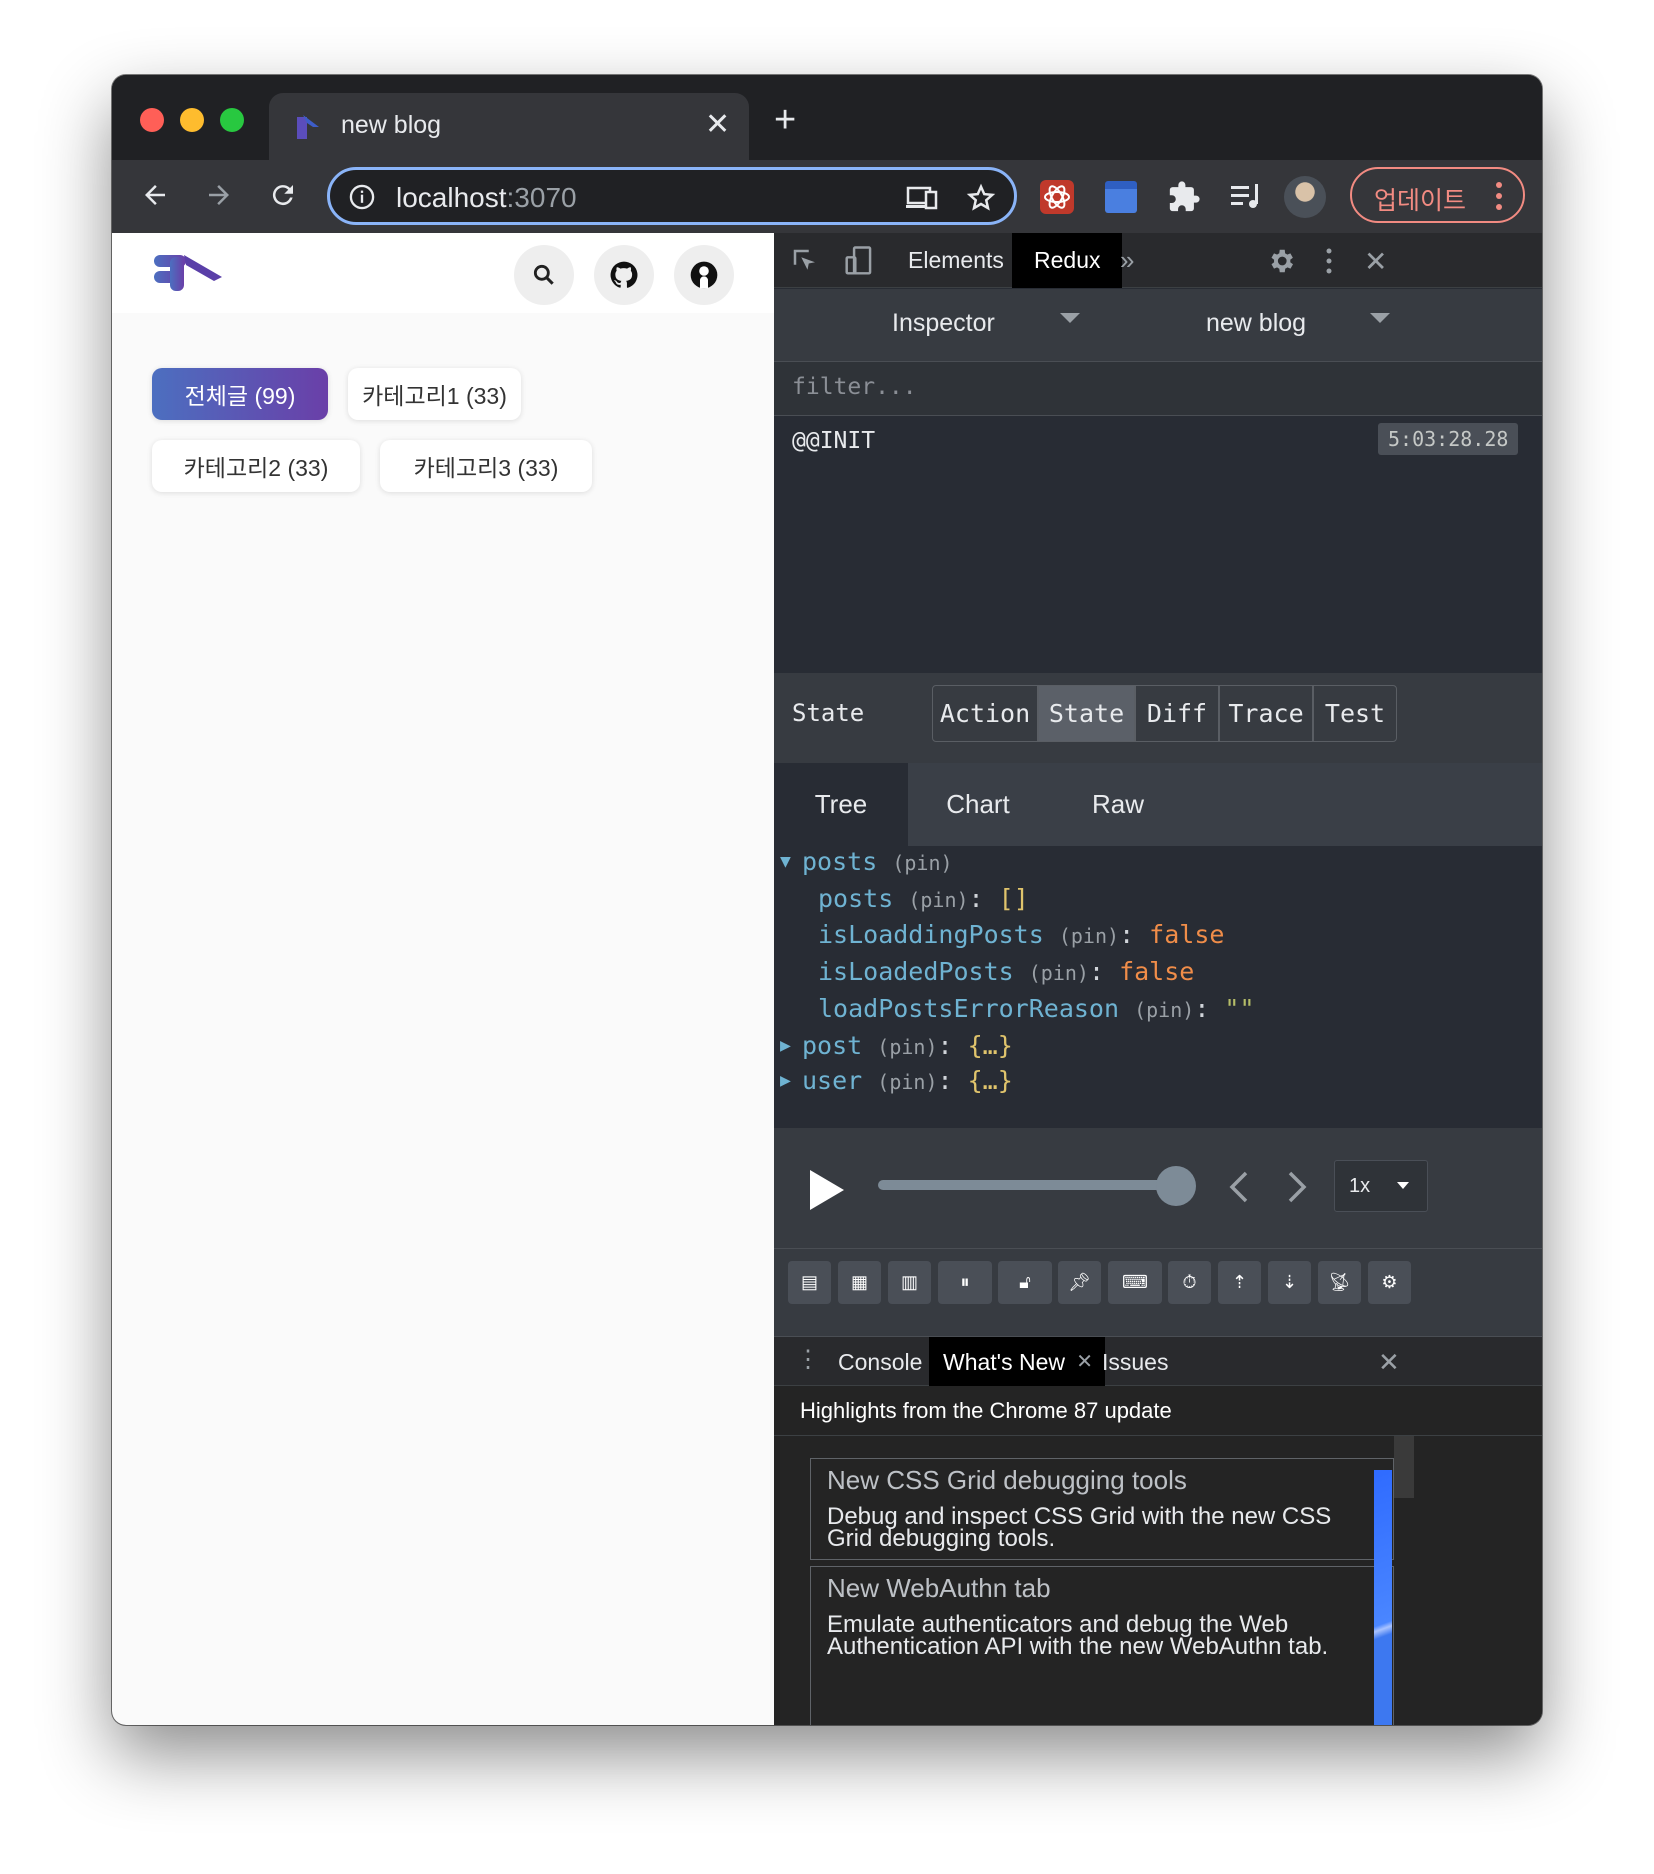  I want to click on drawer-menu-icon: ⋮, so click(808, 1359).